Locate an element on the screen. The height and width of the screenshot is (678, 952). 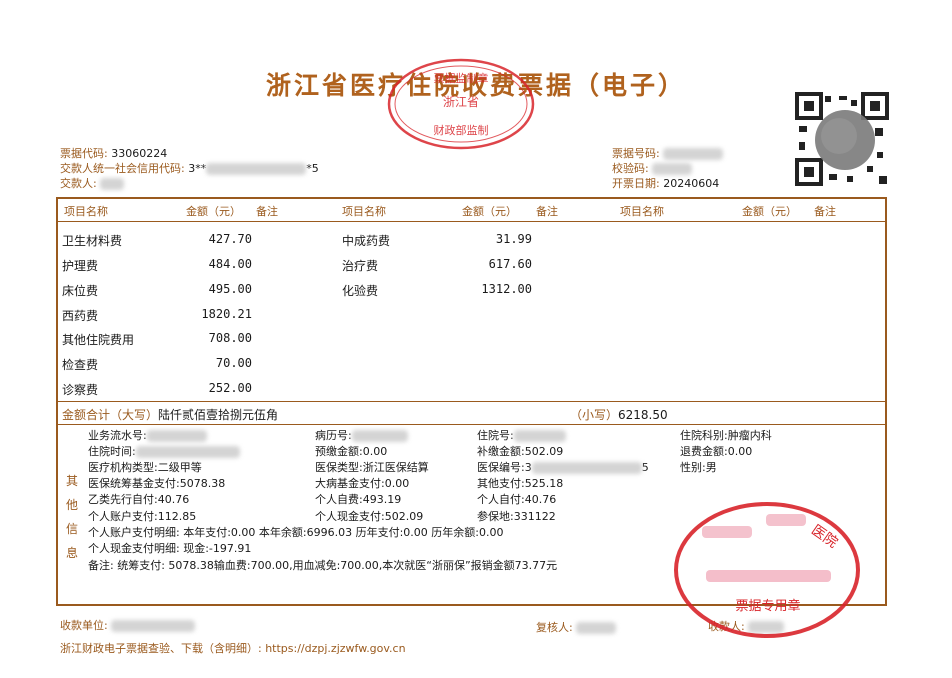
total-lower-label: （小写） is located at coordinates (594, 415).